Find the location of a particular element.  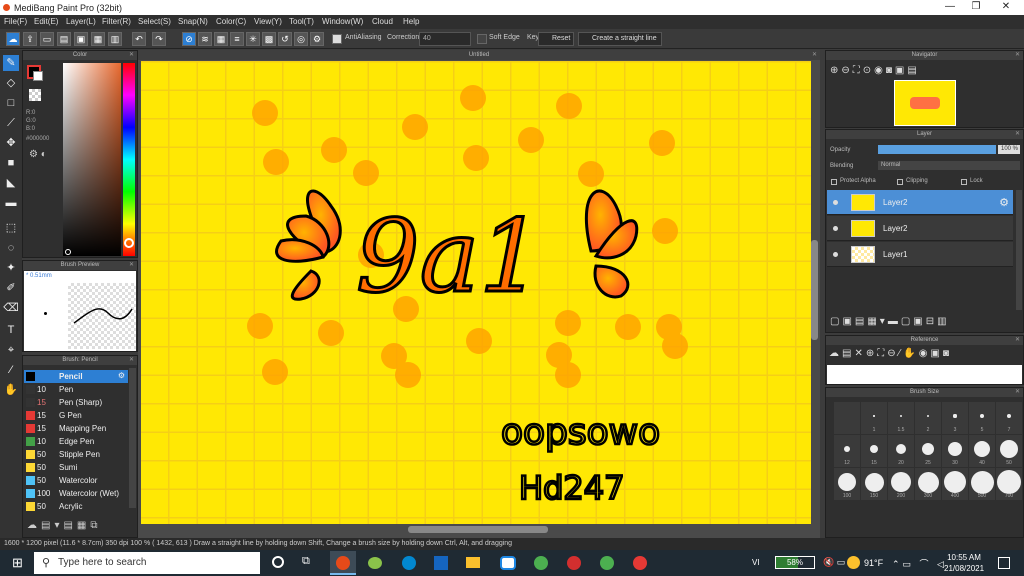

menu-select: Select(S) is located at coordinates (154, 21).